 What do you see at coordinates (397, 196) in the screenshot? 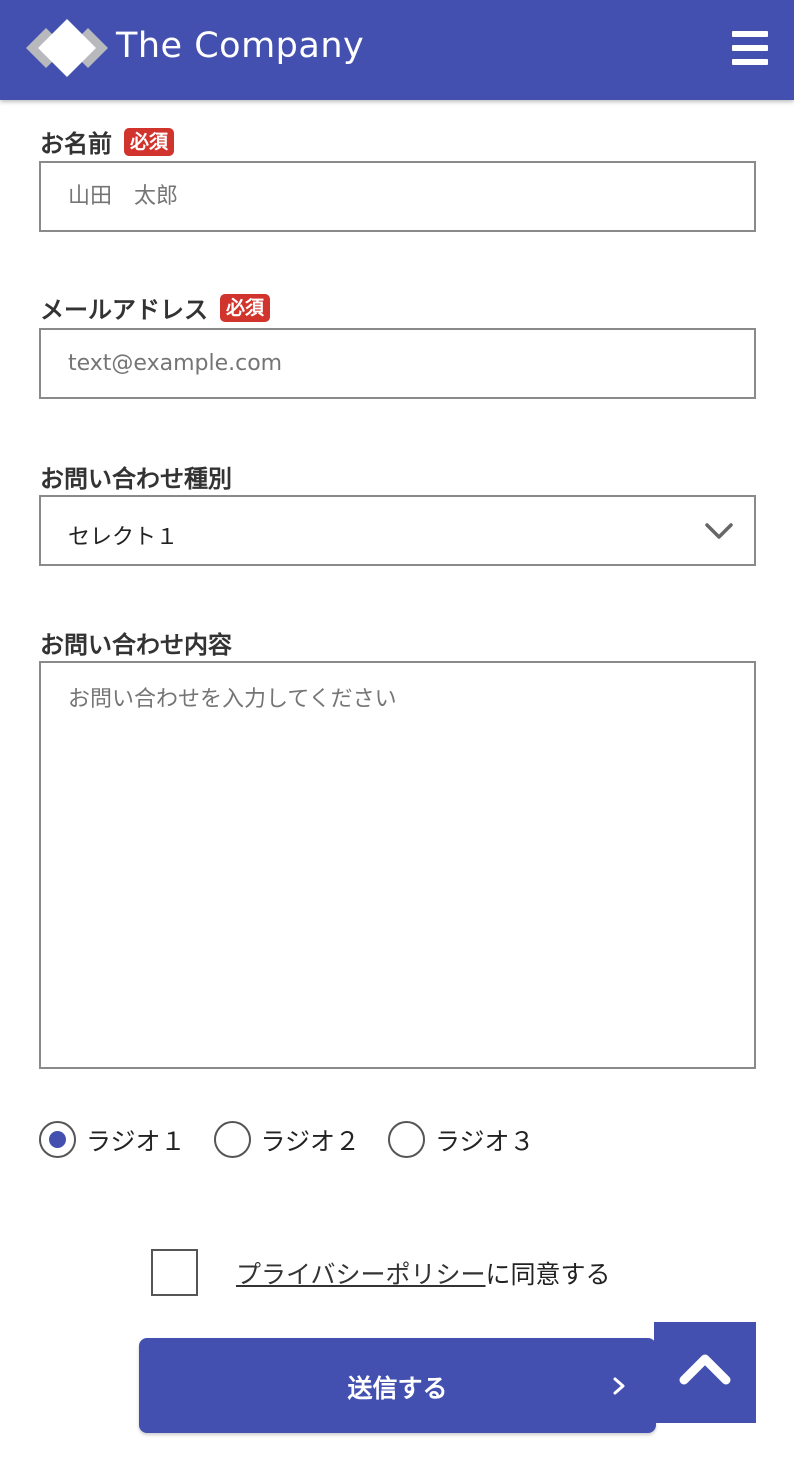
I see `name-input` at bounding box center [397, 196].